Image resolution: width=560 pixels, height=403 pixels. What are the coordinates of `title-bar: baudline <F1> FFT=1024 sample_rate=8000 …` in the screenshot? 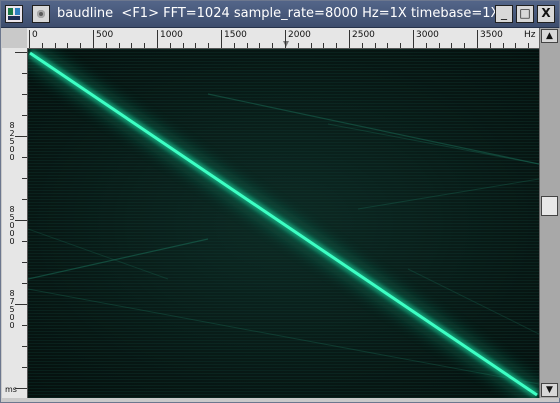 It's located at (280, 14).